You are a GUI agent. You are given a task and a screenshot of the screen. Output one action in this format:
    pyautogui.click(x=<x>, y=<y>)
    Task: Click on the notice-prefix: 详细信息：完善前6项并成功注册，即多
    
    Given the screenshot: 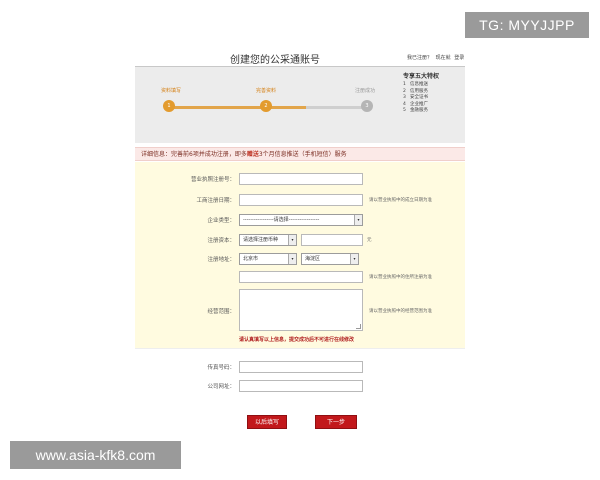 What is the action you would take?
    pyautogui.click(x=194, y=154)
    